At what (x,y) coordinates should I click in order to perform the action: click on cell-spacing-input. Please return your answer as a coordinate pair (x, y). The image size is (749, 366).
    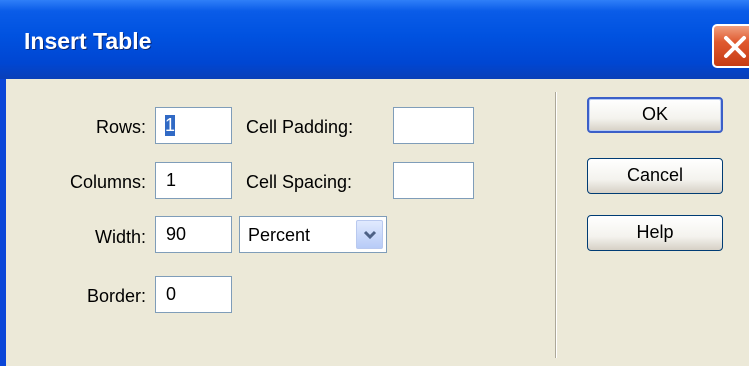
    Looking at the image, I should click on (433, 180).